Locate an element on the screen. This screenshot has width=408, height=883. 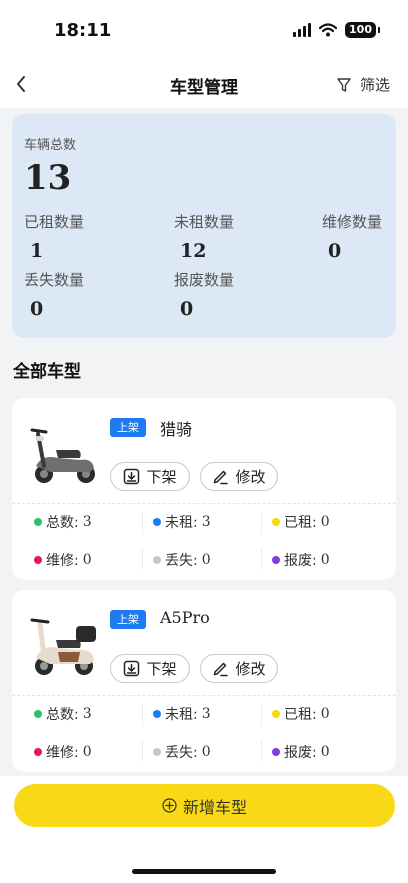
plus-circle-icon is located at coordinates (169, 805).